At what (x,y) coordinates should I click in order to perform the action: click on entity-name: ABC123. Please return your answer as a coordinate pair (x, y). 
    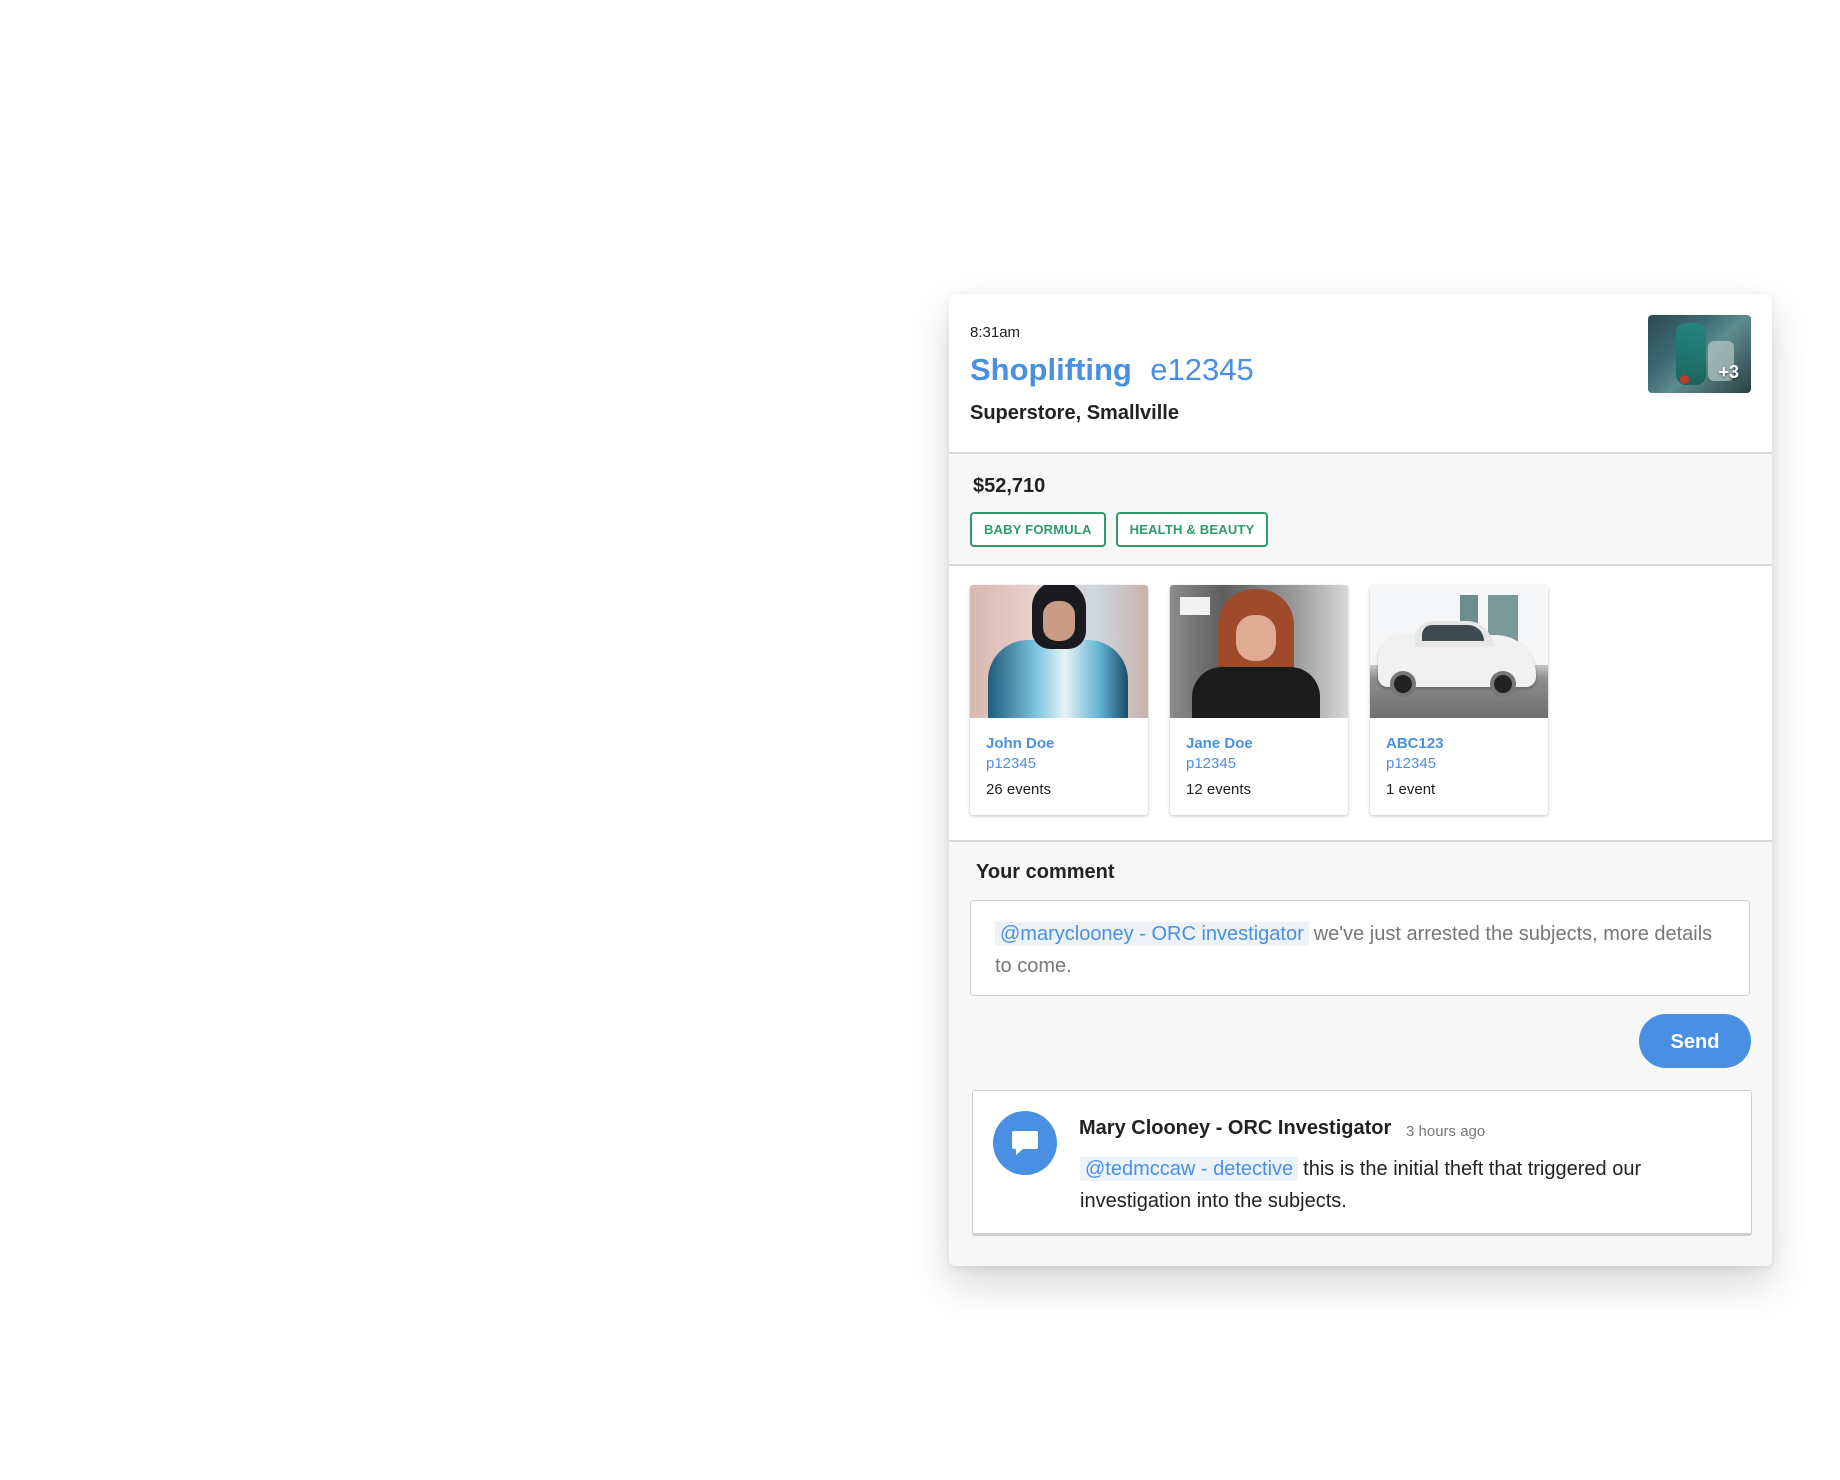
    Looking at the image, I should click on (1415, 743).